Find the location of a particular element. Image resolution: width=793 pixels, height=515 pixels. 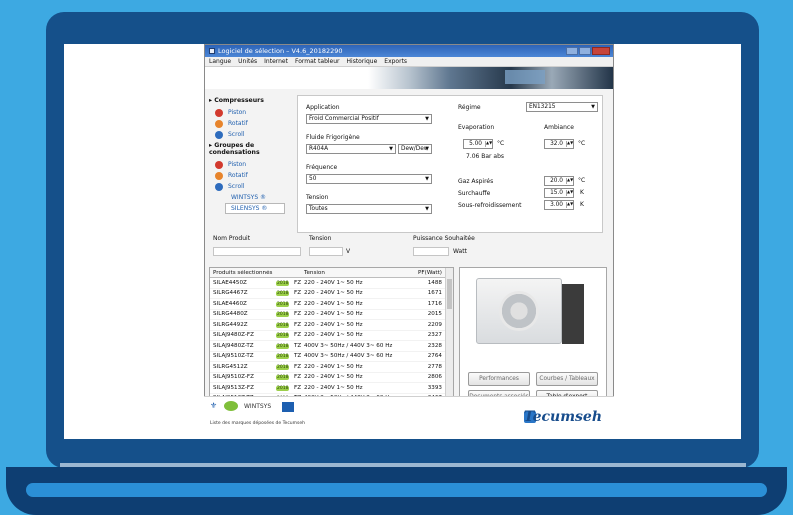

surchauffe-label: Surchauffe is located at coordinates (474, 193).